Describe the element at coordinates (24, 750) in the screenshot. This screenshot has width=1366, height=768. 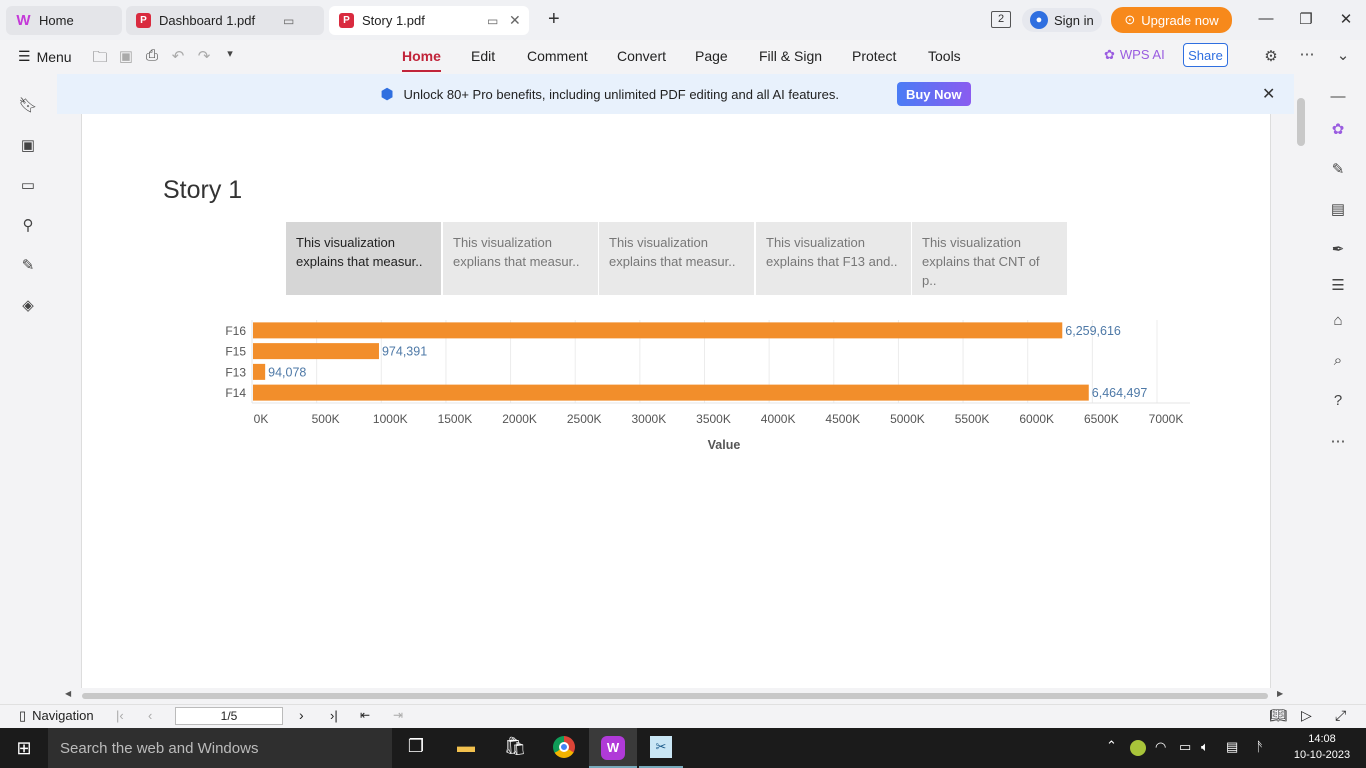
I see `windows-start-icon: ⊞` at that location.